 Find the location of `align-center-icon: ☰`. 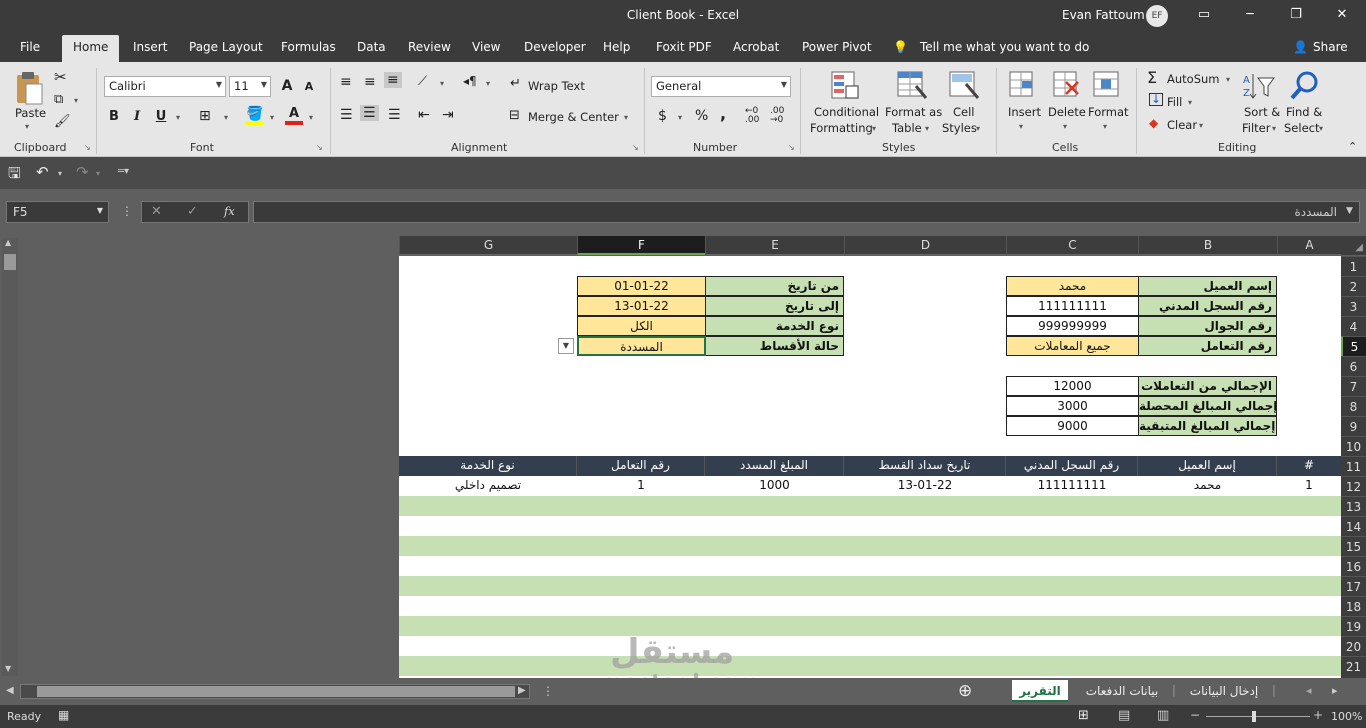

align-center-icon: ☰ is located at coordinates (369, 113).